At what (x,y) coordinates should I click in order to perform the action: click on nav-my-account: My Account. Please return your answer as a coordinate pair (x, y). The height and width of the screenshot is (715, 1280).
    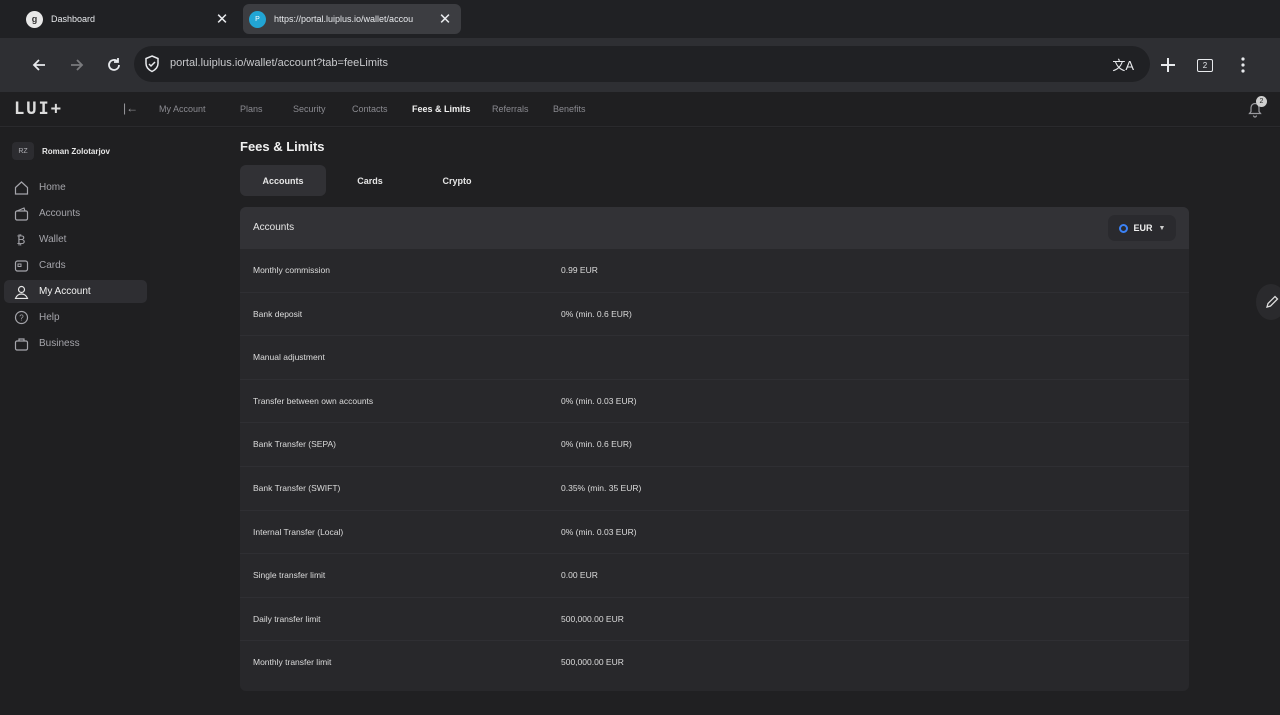
    Looking at the image, I should click on (182, 109).